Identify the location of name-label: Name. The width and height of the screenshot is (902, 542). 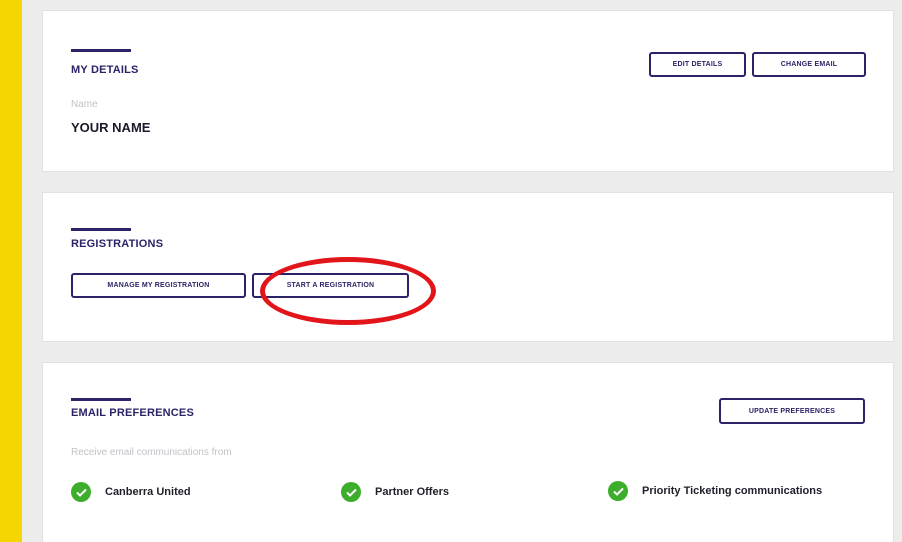
(84, 104).